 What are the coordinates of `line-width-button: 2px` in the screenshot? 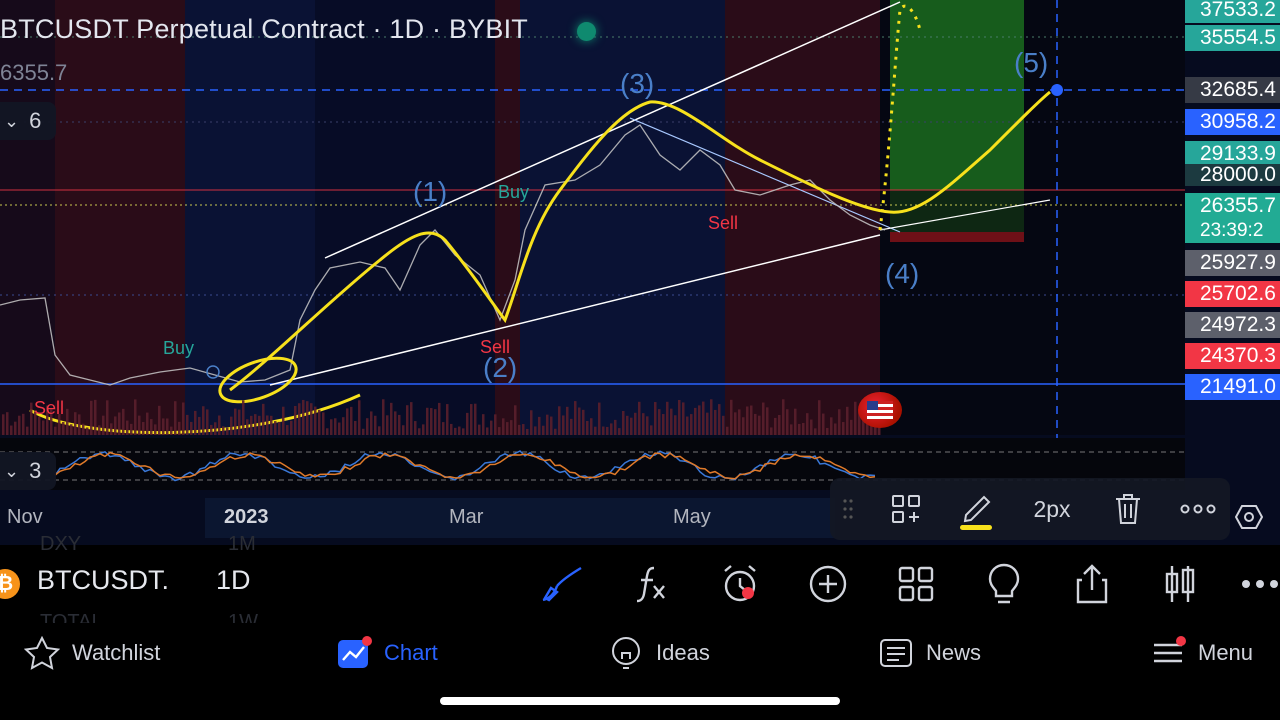 It's located at (1052, 509).